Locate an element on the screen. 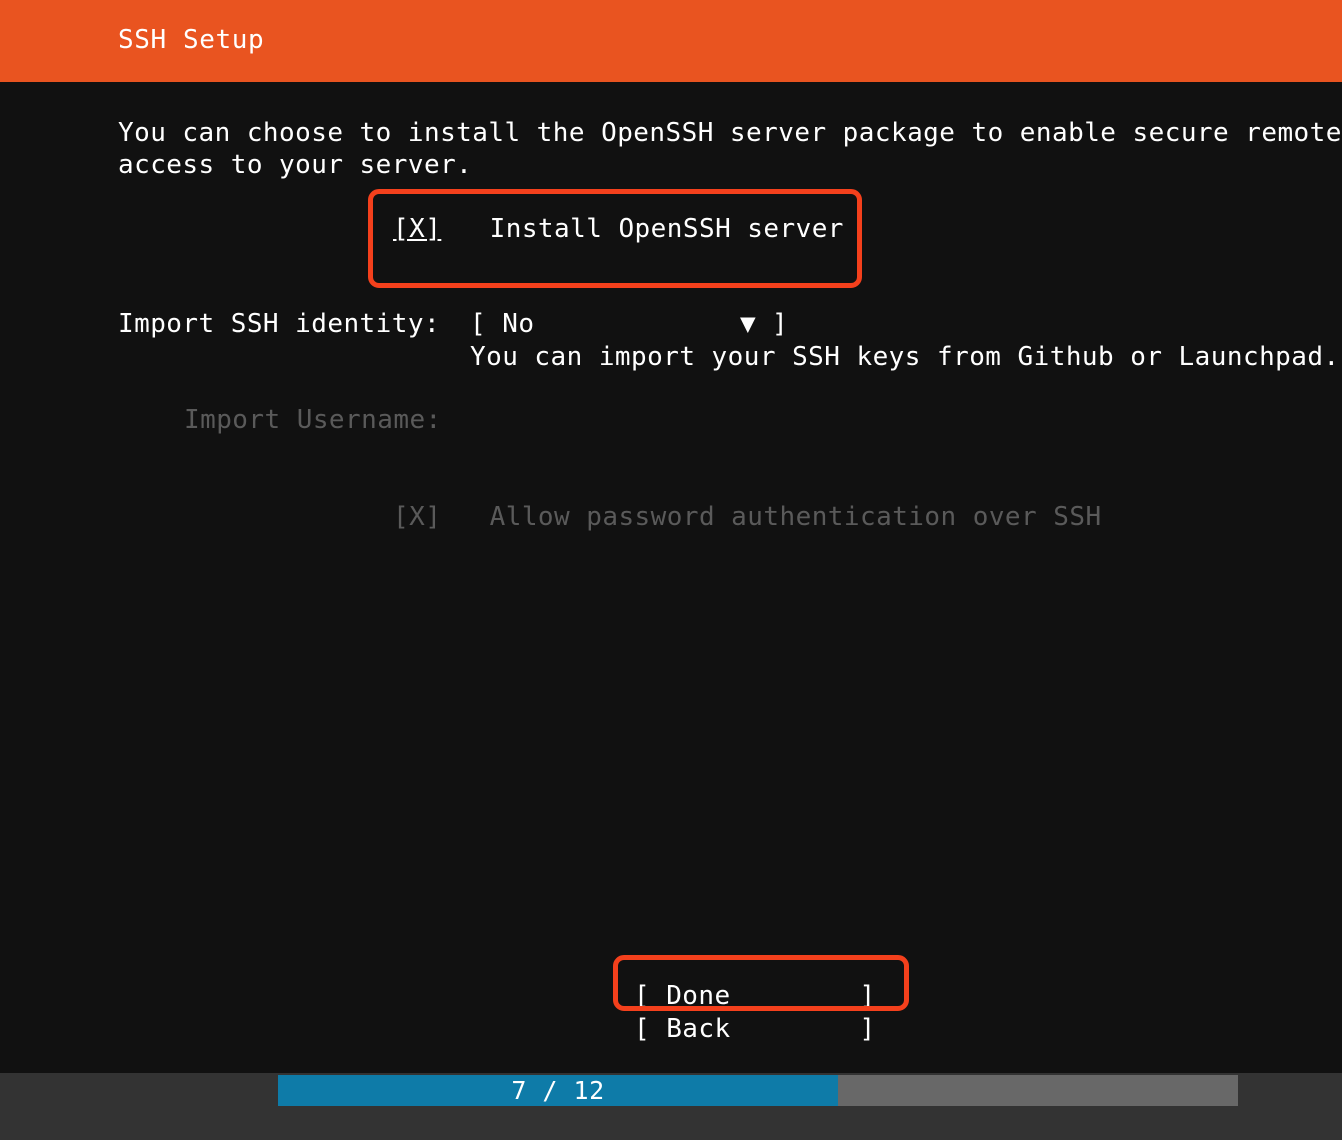  back-button: [ Back ] is located at coordinates (755, 1029).